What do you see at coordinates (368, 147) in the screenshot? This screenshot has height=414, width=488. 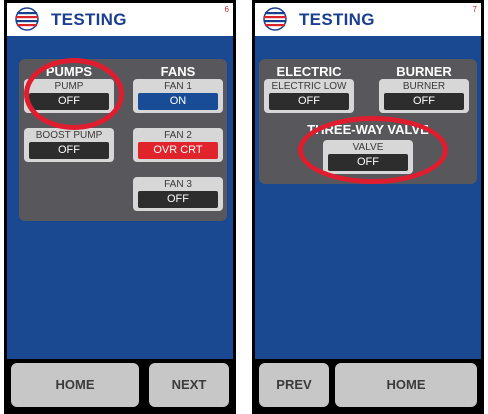 I see `valve-label: VALVE` at bounding box center [368, 147].